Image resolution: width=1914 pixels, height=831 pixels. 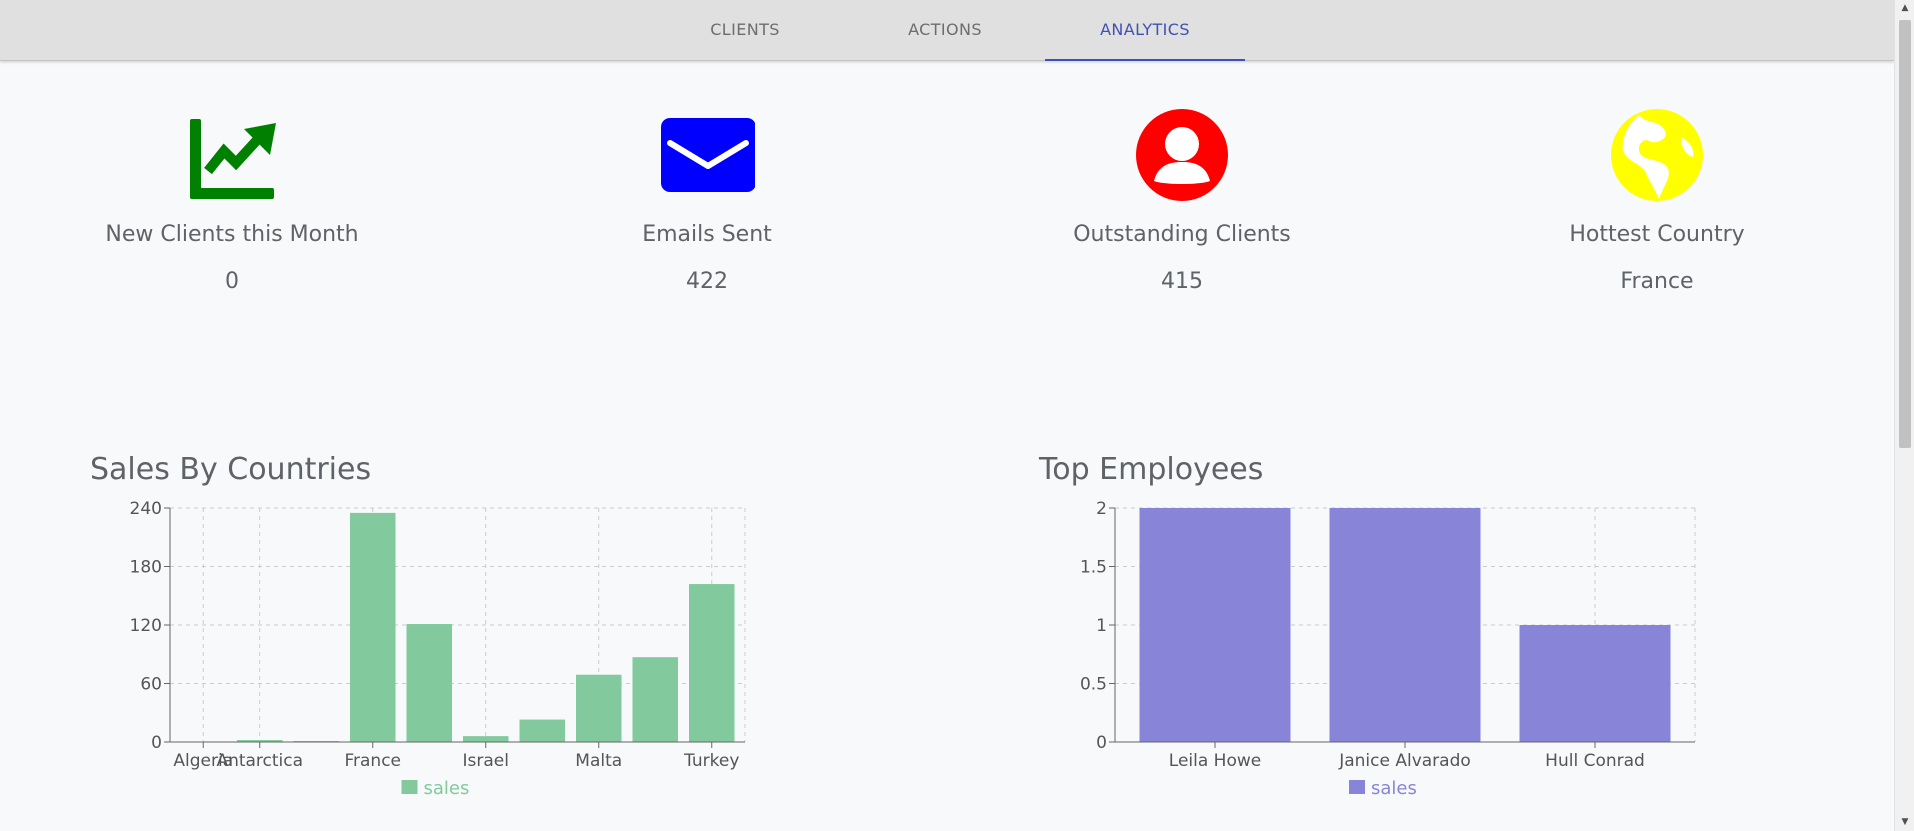 What do you see at coordinates (1357, 787) in the screenshot?
I see `legend-swatch` at bounding box center [1357, 787].